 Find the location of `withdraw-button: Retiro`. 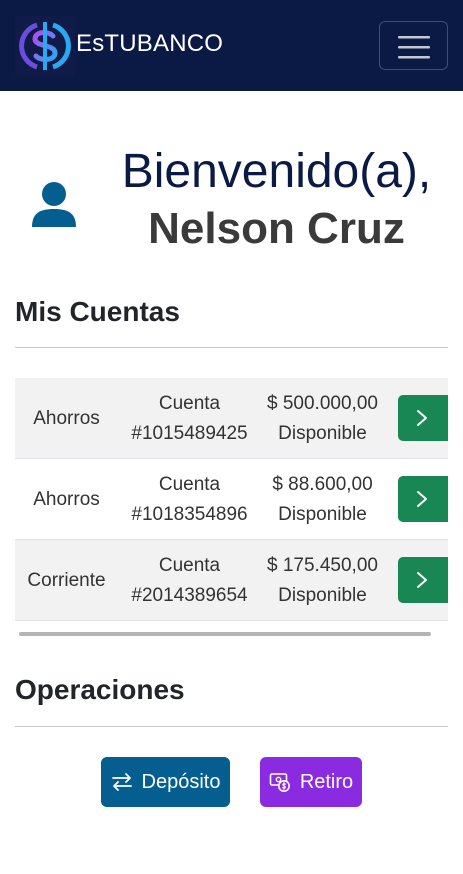

withdraw-button: Retiro is located at coordinates (311, 782).